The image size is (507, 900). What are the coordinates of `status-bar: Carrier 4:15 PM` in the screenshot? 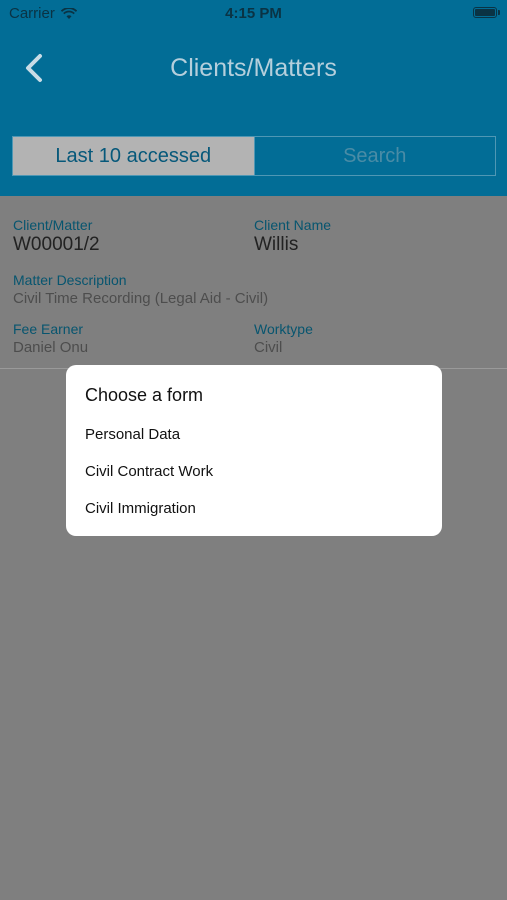 It's located at (253, 14).